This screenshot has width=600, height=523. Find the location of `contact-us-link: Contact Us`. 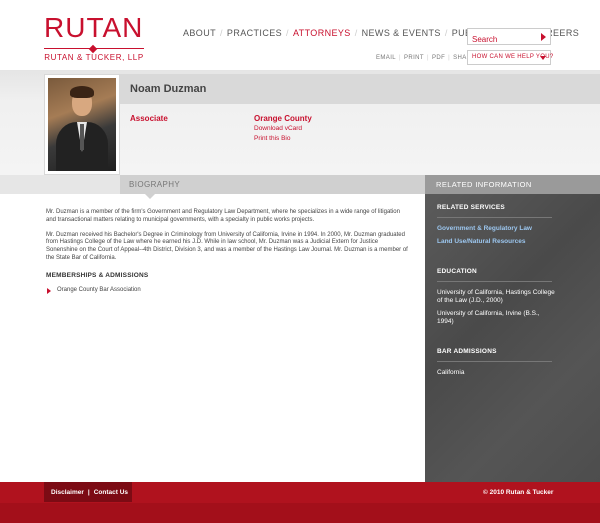

contact-us-link: Contact Us is located at coordinates (111, 492).